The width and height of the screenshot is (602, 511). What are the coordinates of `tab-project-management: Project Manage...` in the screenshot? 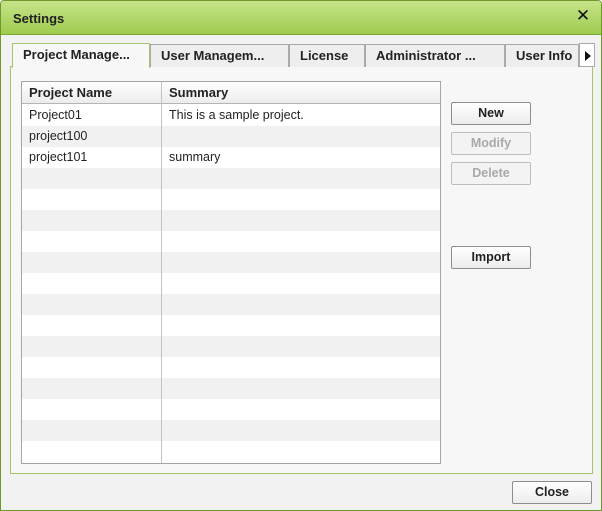 It's located at (81, 55).